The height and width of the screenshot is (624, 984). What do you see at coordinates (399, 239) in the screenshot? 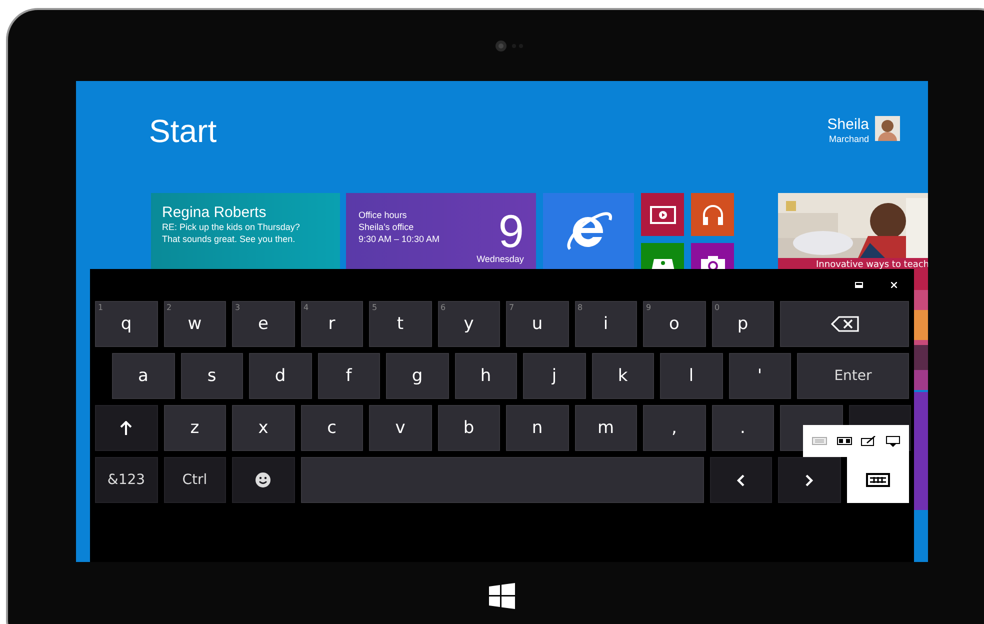
I see `event-line: 9:30 AM – 10:30 AM` at bounding box center [399, 239].